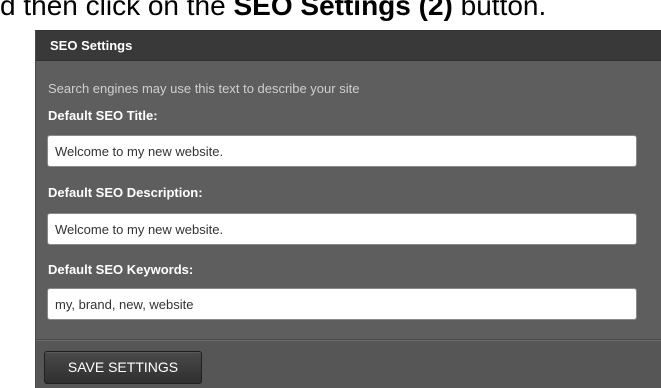 The width and height of the screenshot is (661, 388). I want to click on seo-title-label: Default SEO Title:, so click(103, 115).